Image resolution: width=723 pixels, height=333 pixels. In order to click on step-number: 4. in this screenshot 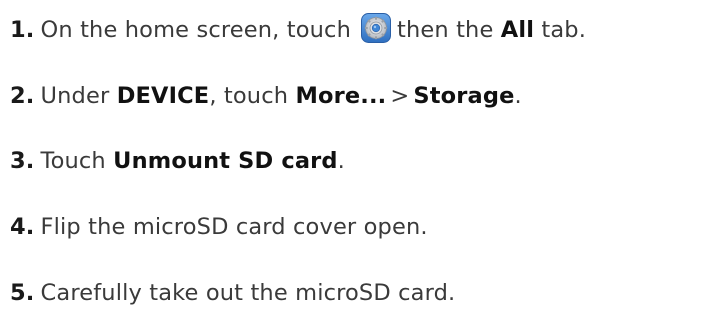, I will do `click(22, 227)`.